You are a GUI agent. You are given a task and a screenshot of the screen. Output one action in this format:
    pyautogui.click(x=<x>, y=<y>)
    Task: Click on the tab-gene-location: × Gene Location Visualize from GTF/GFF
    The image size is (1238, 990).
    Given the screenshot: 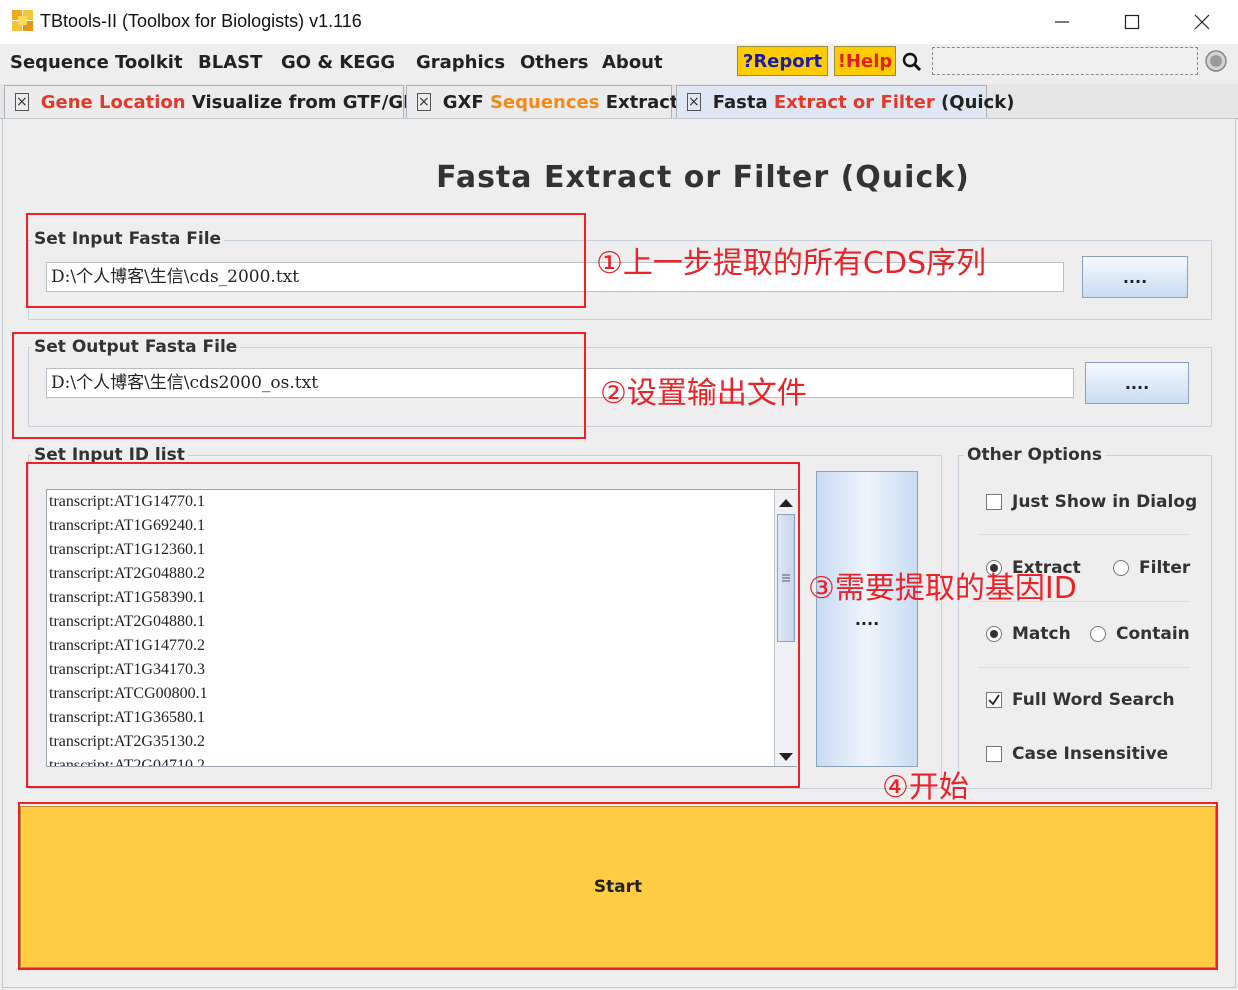 What is the action you would take?
    pyautogui.click(x=216, y=101)
    